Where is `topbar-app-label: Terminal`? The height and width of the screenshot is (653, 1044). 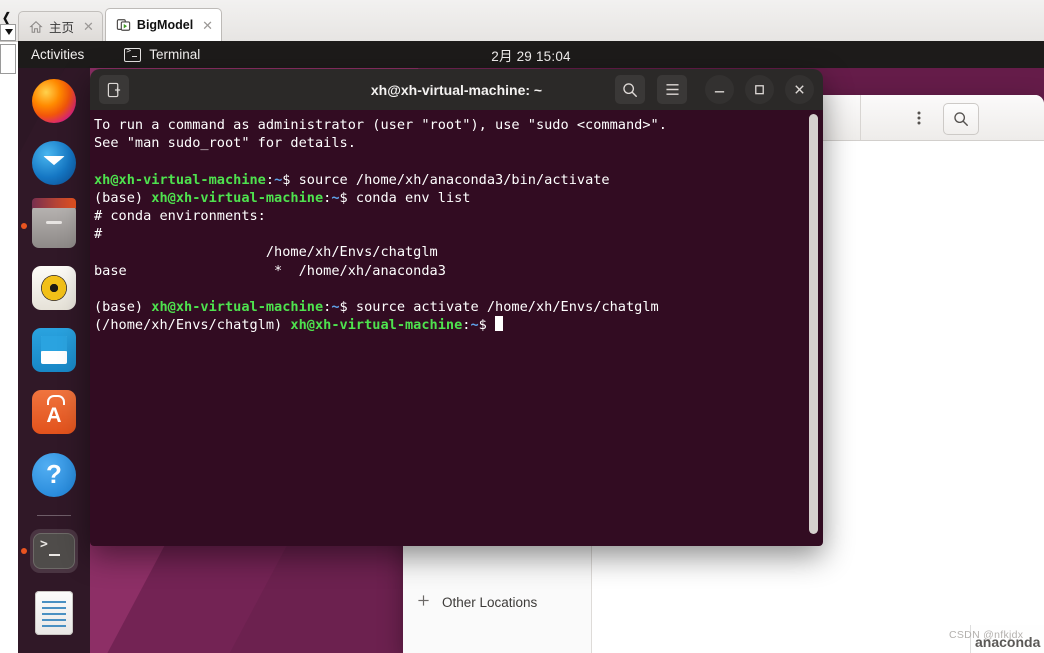 topbar-app-label: Terminal is located at coordinates (175, 54).